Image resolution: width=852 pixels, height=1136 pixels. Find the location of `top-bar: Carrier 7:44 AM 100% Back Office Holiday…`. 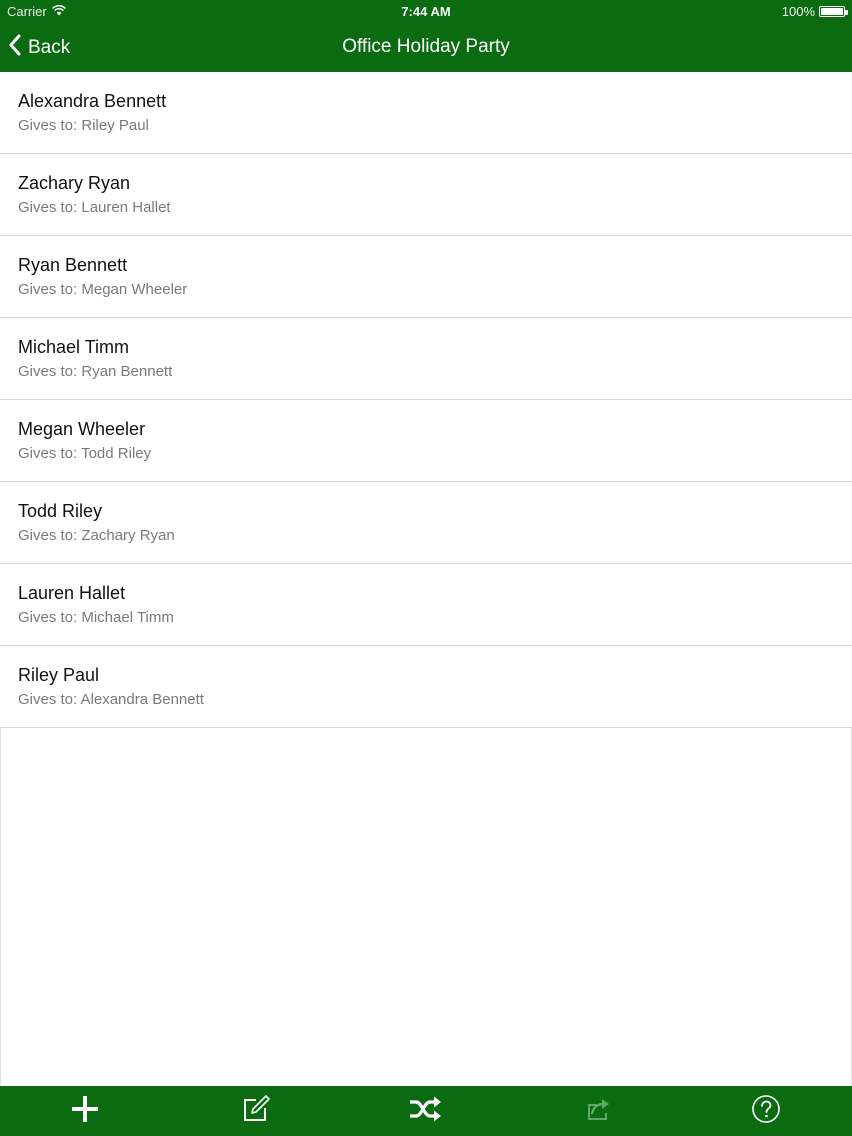

top-bar: Carrier 7:44 AM 100% Back Office Holiday… is located at coordinates (426, 36).